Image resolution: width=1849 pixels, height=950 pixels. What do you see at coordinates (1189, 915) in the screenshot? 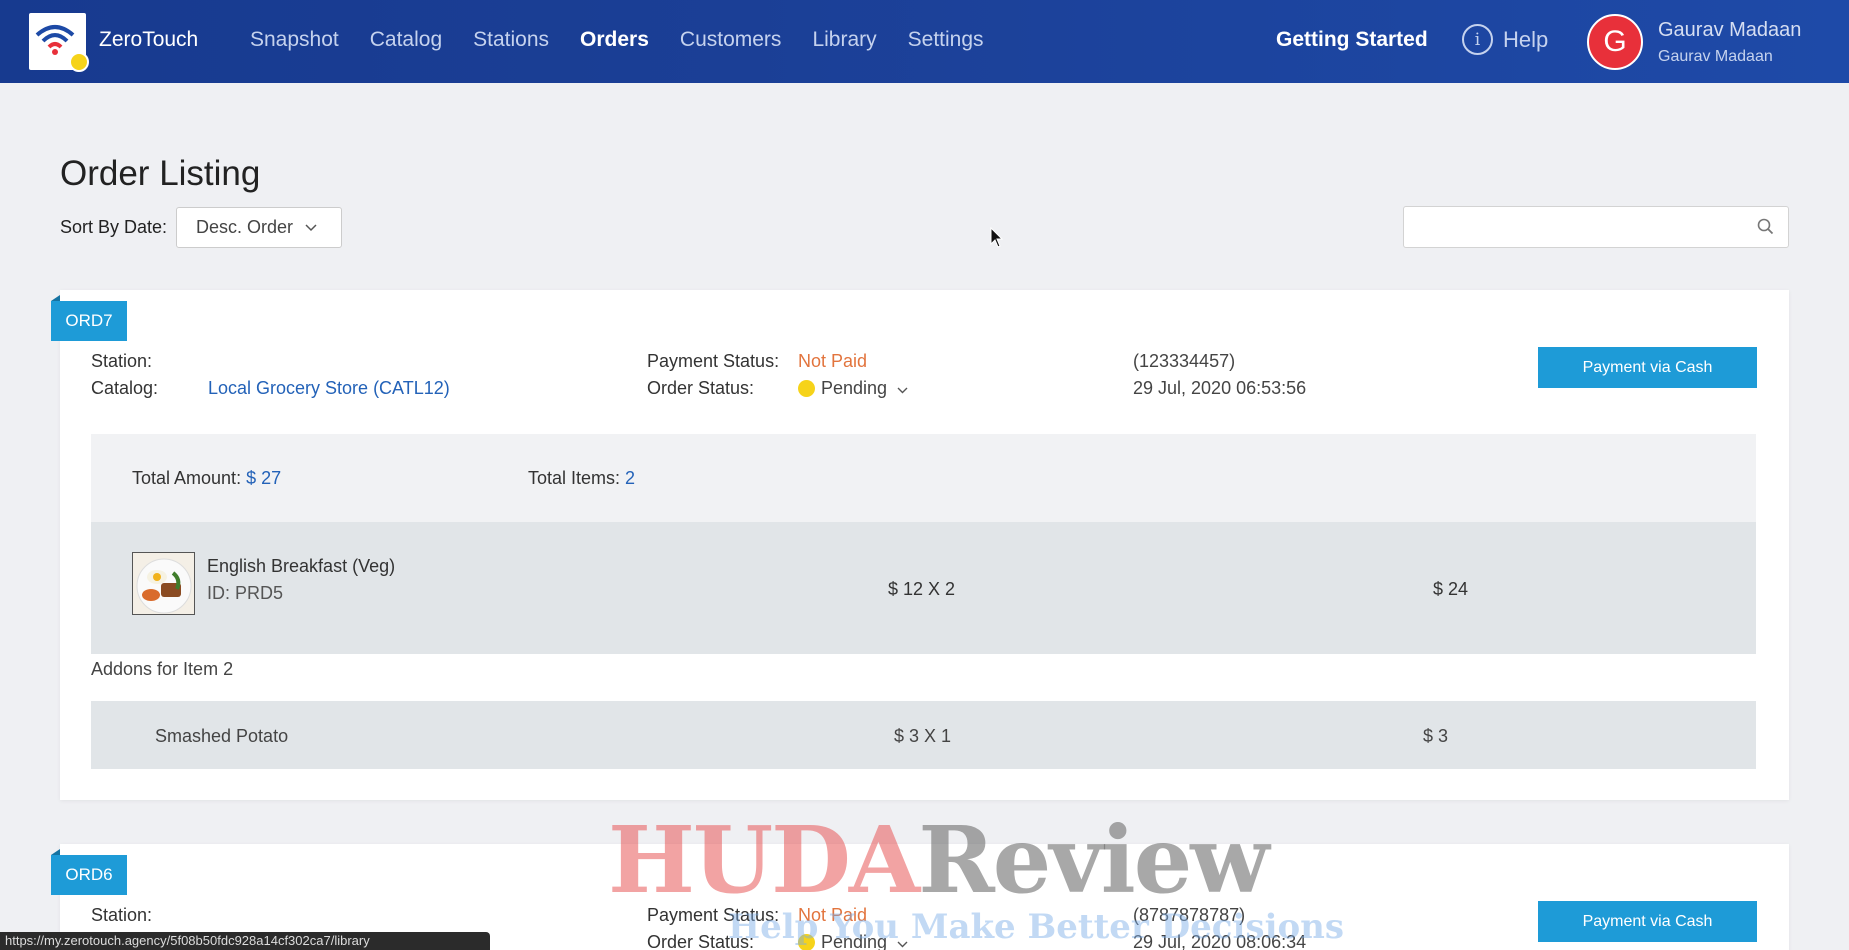
I see `customer-phone: (8787878787)` at bounding box center [1189, 915].